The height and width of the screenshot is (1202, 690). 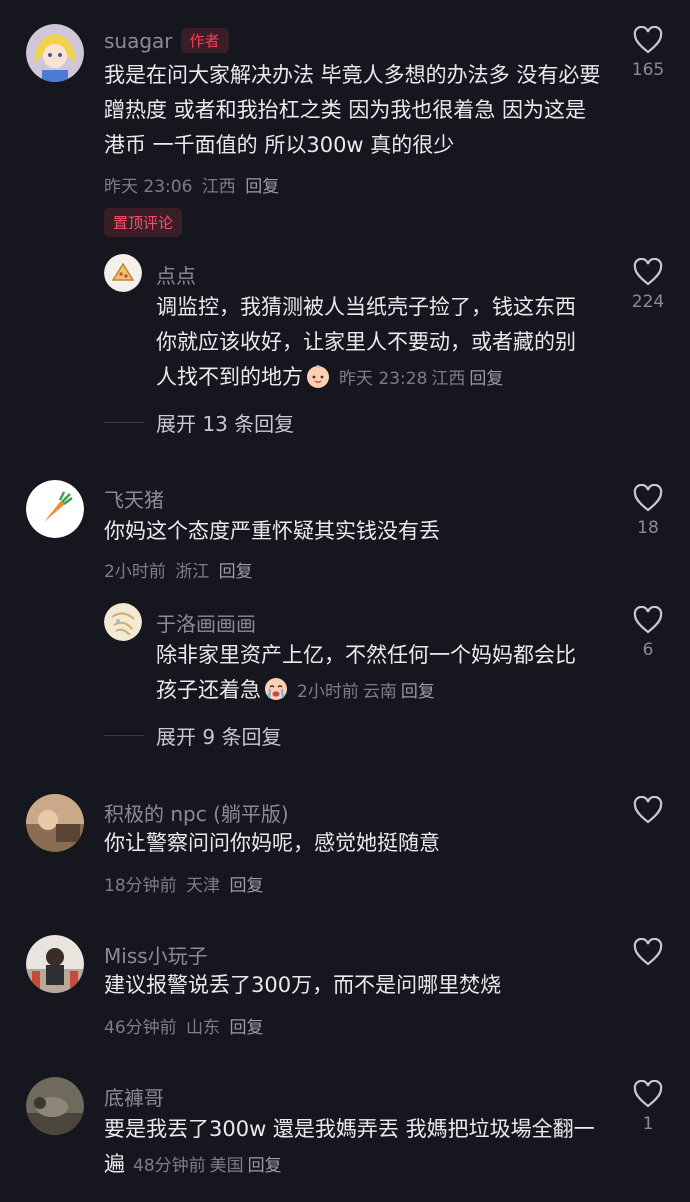 What do you see at coordinates (148, 187) in the screenshot?
I see `comment-time: 昨天 23:06` at bounding box center [148, 187].